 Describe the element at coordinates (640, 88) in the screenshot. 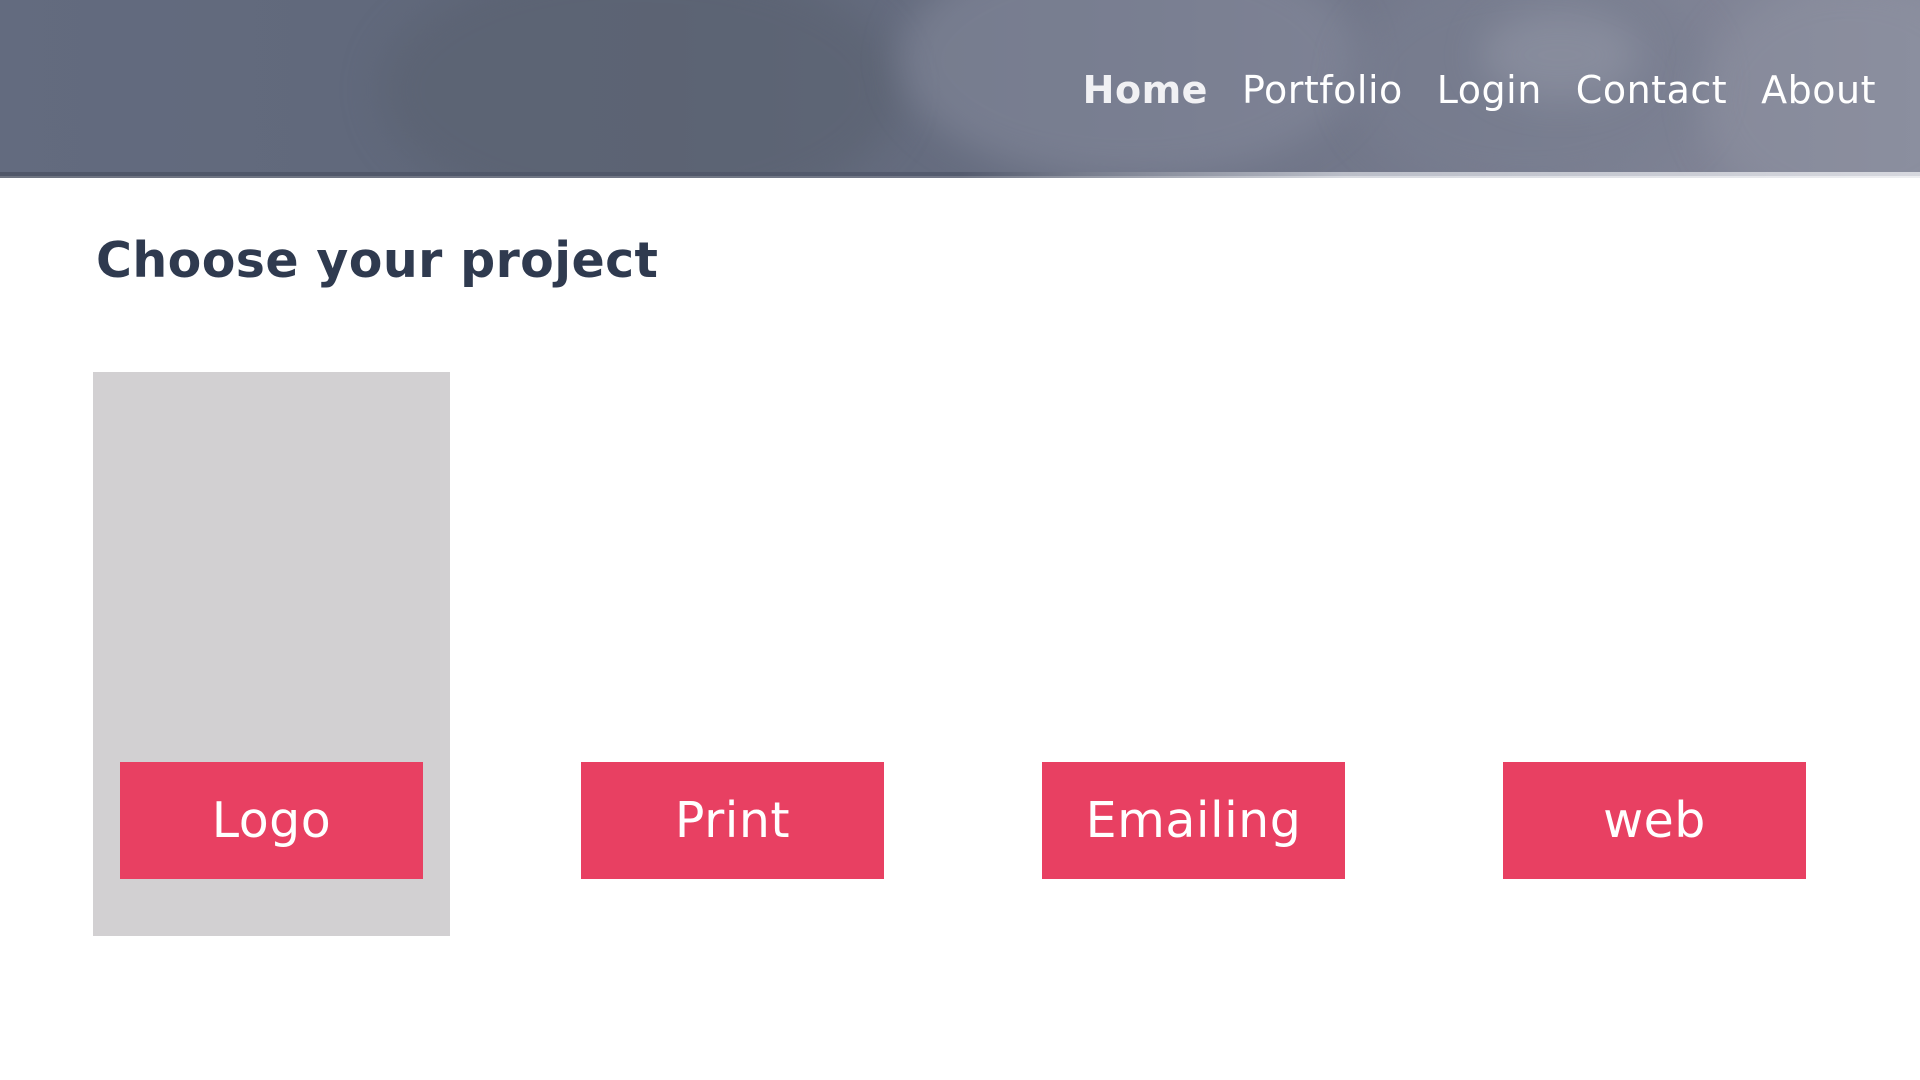

I see `header-background-image` at that location.